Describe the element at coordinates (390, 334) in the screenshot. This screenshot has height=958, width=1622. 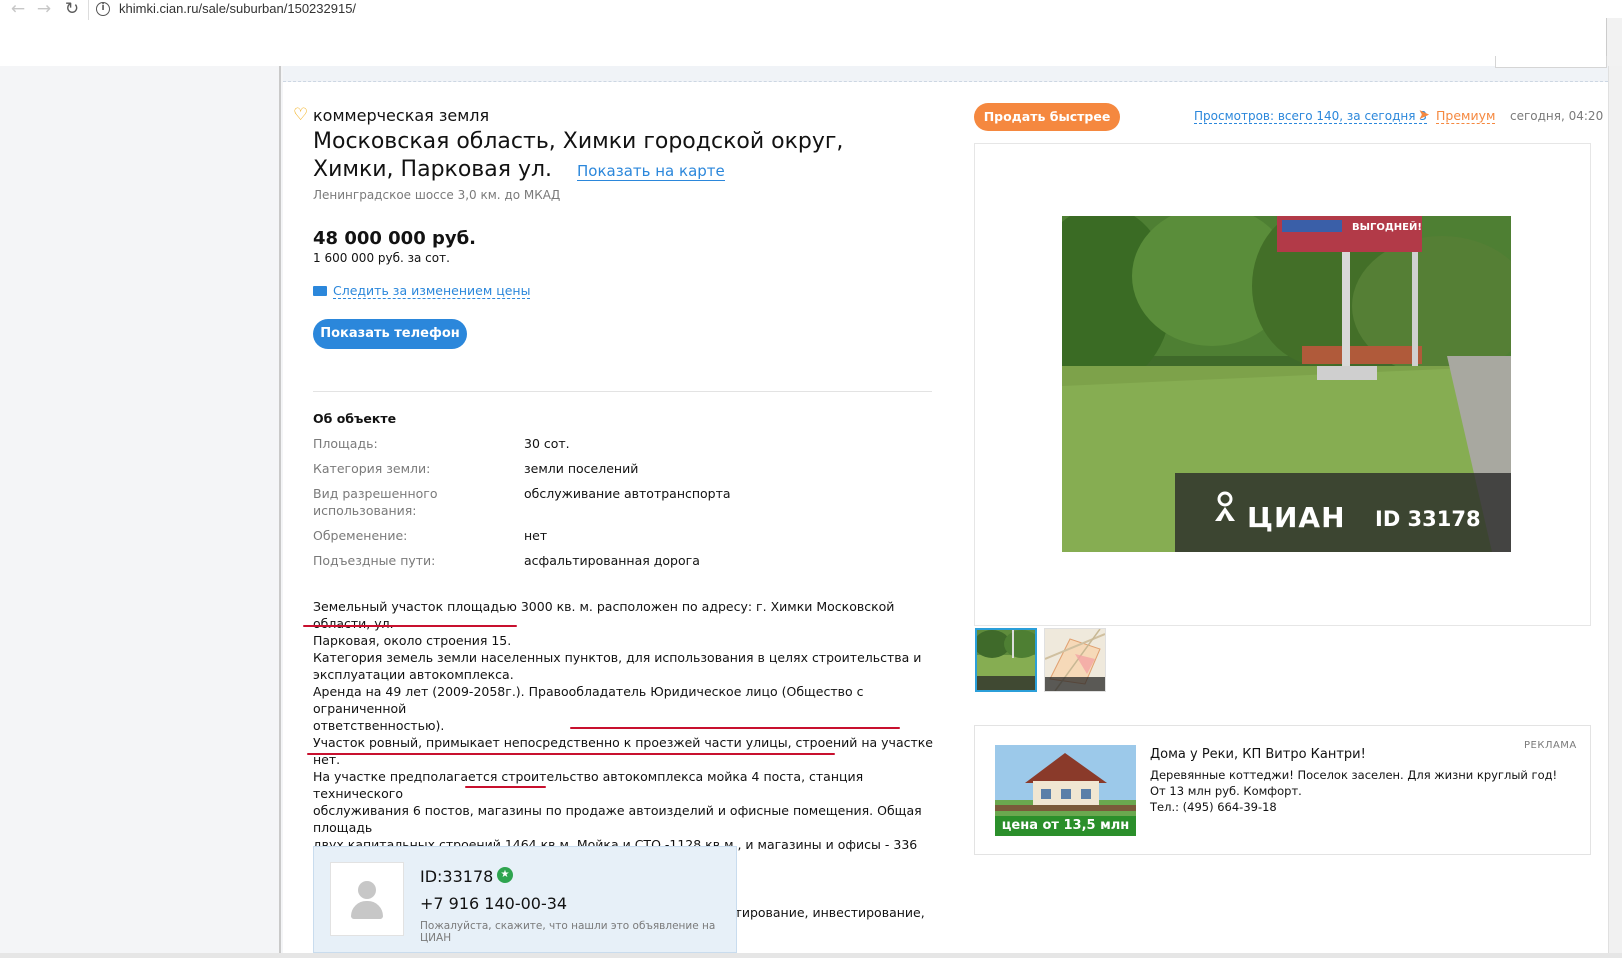
I see `show-phone-button: Показать телефон` at that location.